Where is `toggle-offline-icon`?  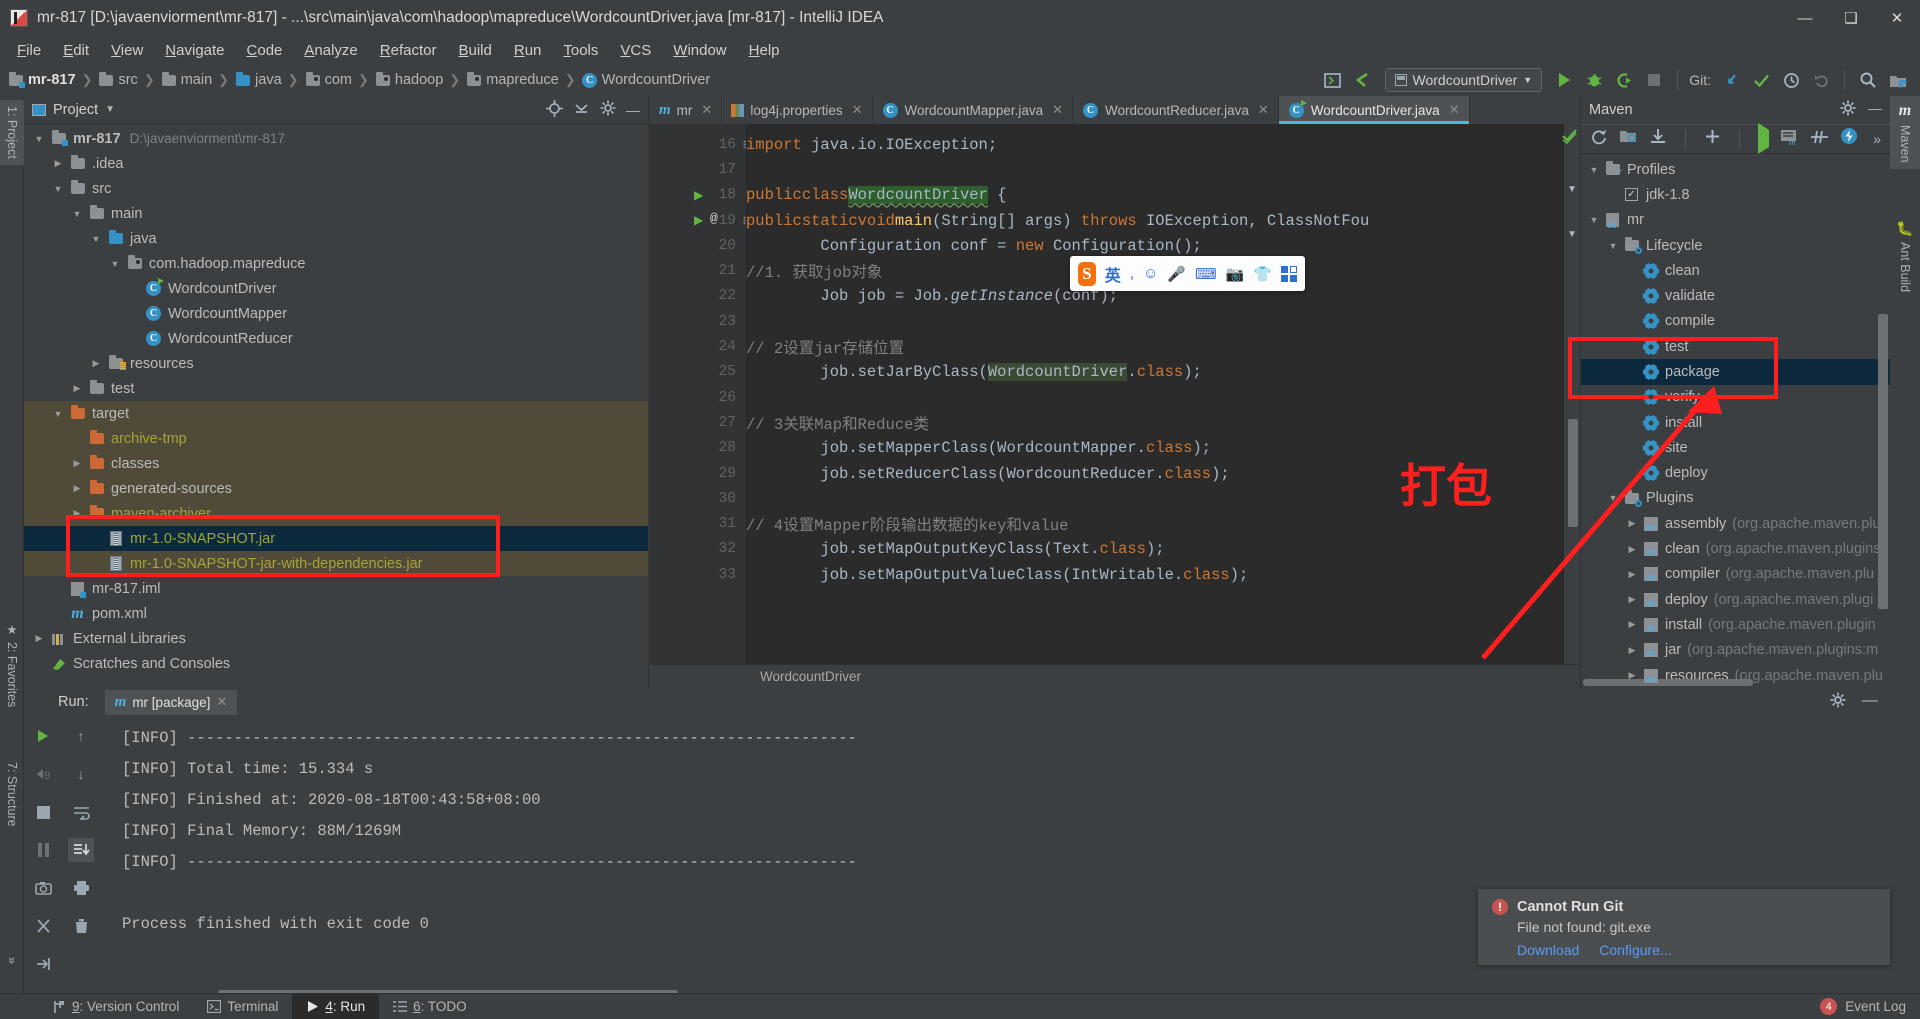
toggle-offline-icon is located at coordinates (1849, 138).